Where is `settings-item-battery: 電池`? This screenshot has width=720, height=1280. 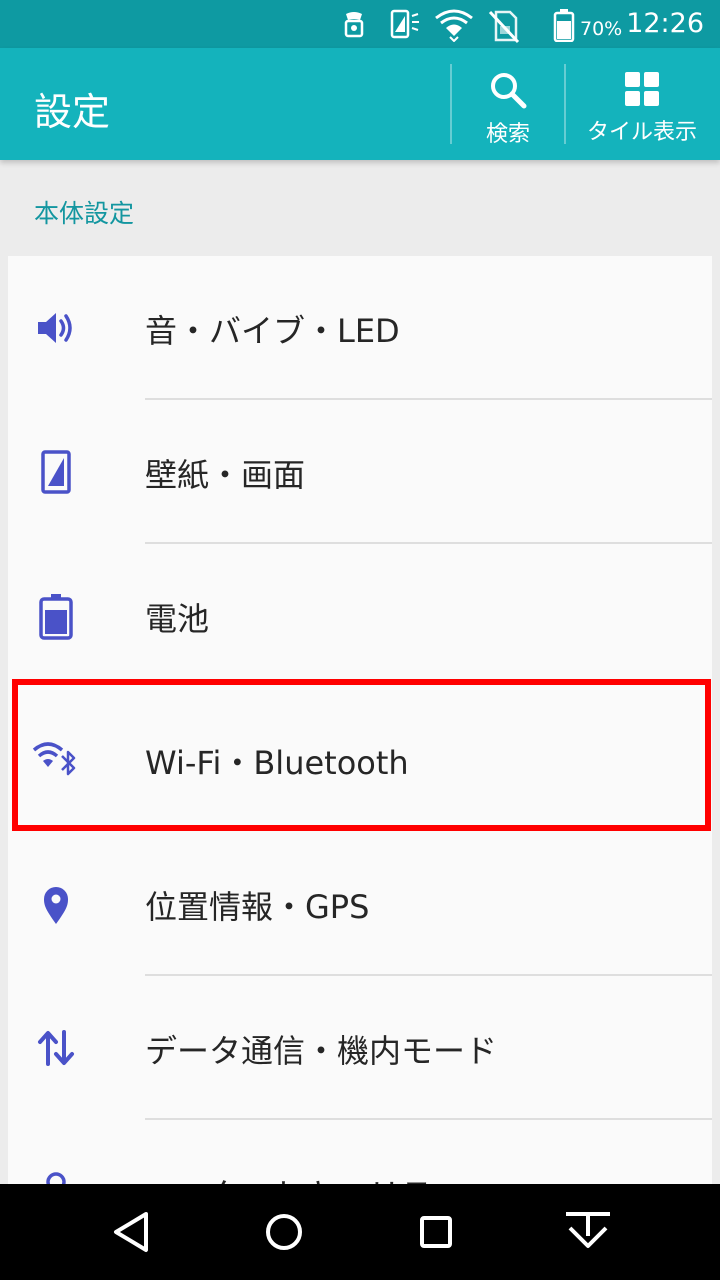
settings-item-battery: 電池 is located at coordinates (360, 616).